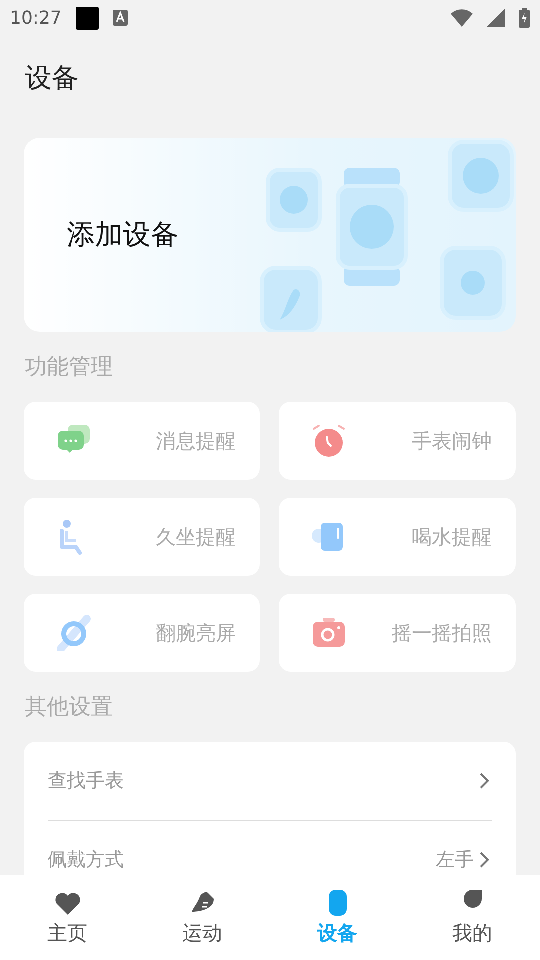  Describe the element at coordinates (74, 633) in the screenshot. I see `wristband-icon` at that location.